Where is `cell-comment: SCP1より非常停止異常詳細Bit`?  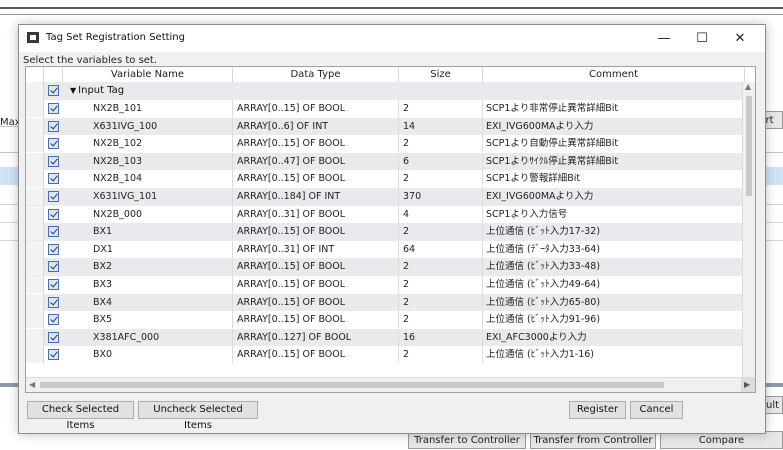
cell-comment: SCP1より非常停止異常詳細Bit is located at coordinates (614, 108).